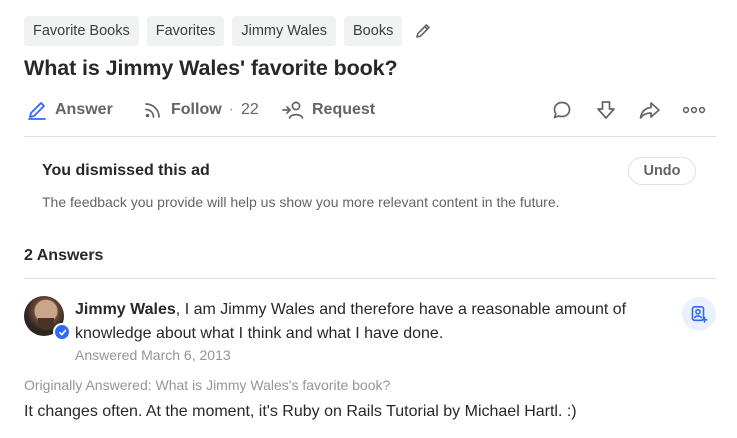 The image size is (737, 438). I want to click on answer-button: Answer, so click(69, 110).